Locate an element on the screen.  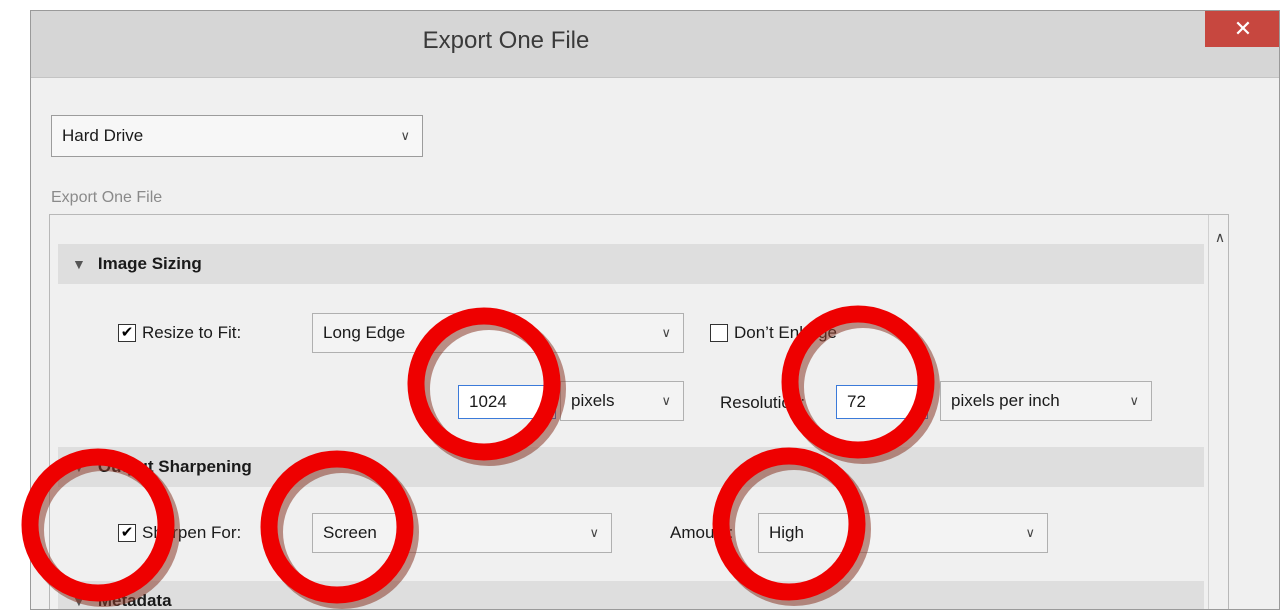
annotation-circle-resolution is located at coordinates (858, 382).